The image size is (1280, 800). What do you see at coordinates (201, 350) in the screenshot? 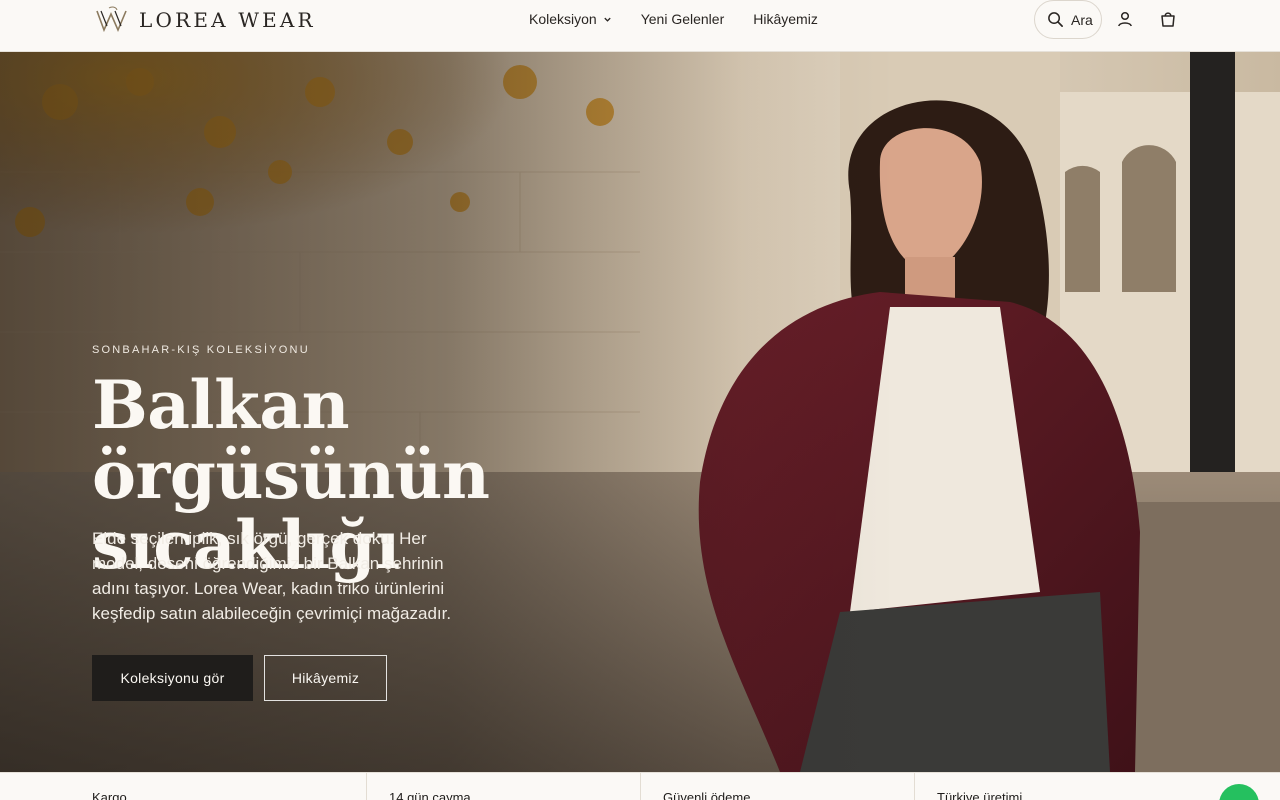
I see `hero-eyebrow: SONBAHAR-KIŞ KOLEKSİYONU` at bounding box center [201, 350].